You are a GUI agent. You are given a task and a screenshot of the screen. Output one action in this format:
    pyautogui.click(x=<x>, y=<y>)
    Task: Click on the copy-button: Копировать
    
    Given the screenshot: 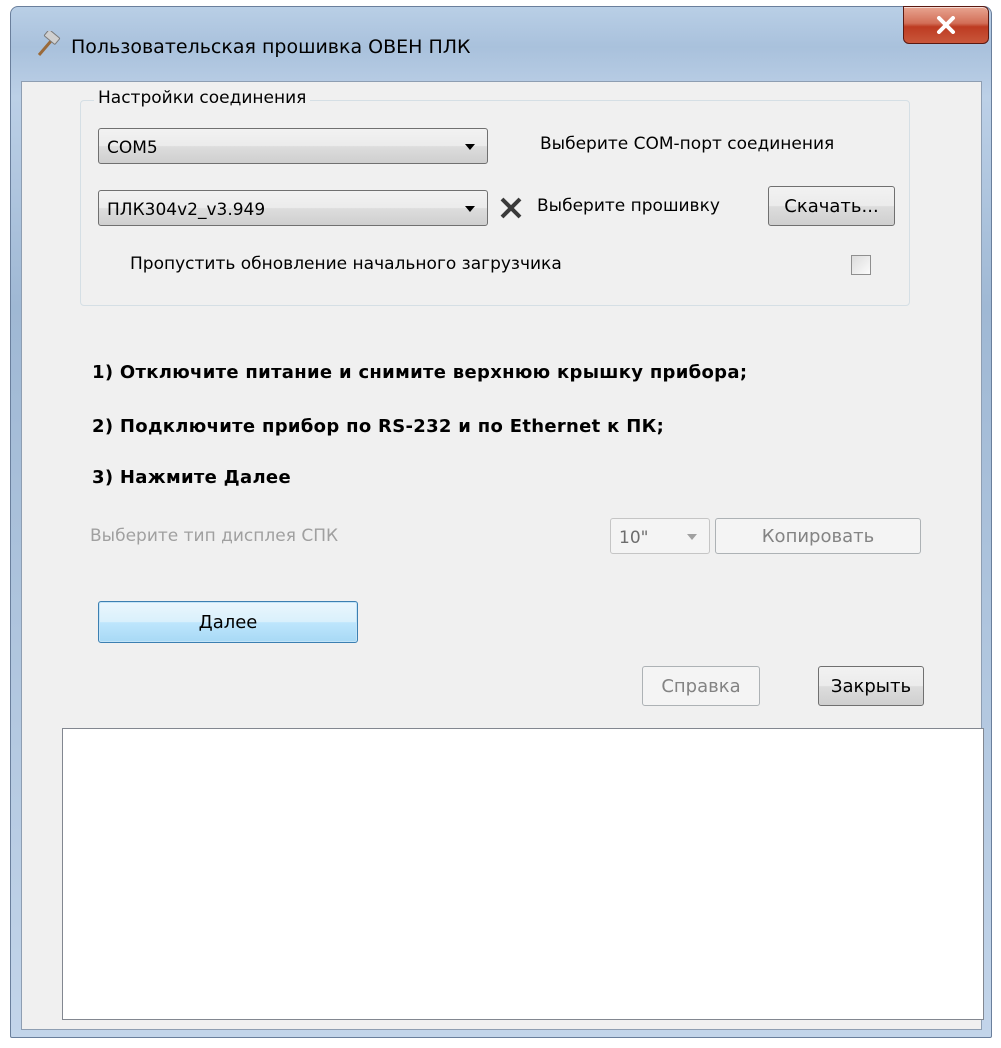 What is the action you would take?
    pyautogui.click(x=818, y=536)
    